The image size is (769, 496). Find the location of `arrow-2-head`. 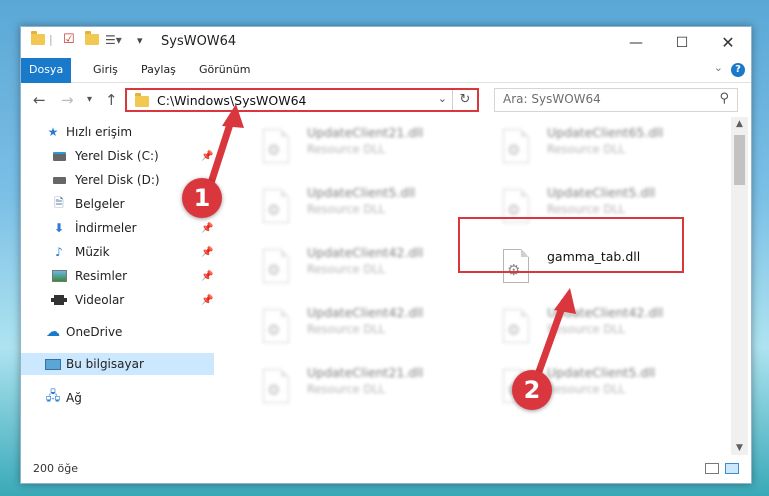

arrow-2-head is located at coordinates (565, 301).